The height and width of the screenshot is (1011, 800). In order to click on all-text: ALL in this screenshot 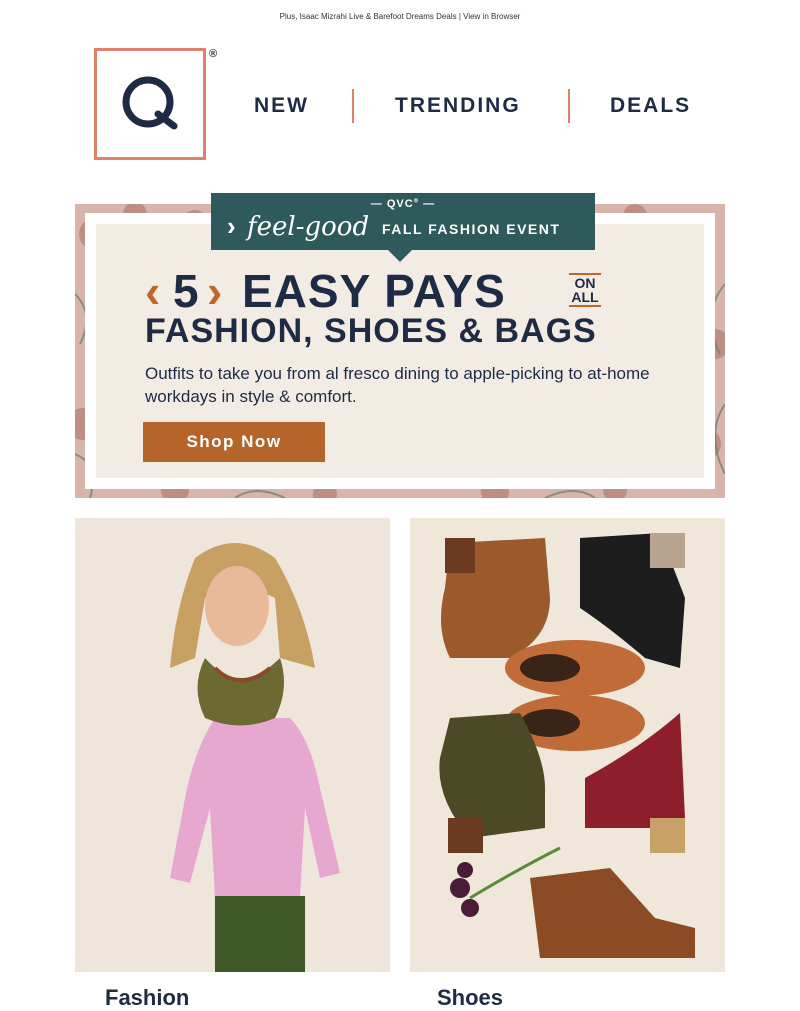, I will do `click(585, 297)`.